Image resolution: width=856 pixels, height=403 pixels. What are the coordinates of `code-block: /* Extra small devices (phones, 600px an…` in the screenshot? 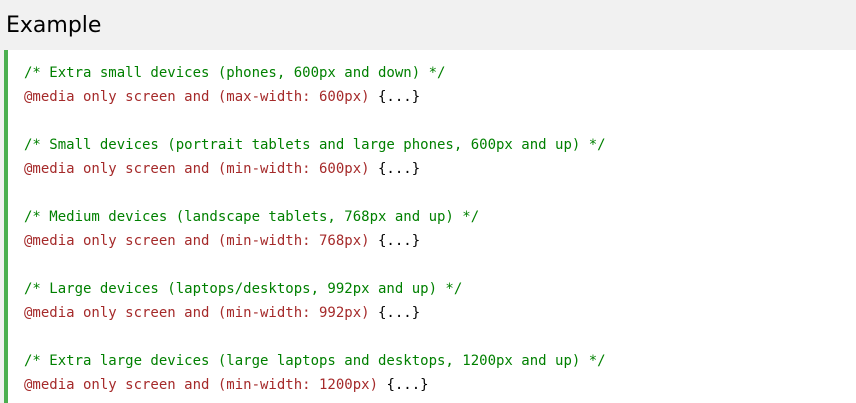 It's located at (440, 85).